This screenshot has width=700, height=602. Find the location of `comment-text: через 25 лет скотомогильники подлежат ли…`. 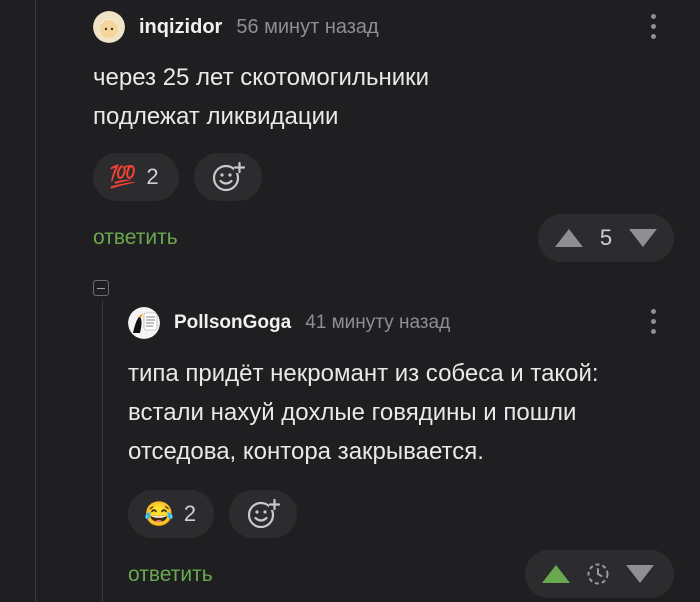

comment-text: через 25 лет скотомогильники подлежат ли… is located at coordinates (261, 97).